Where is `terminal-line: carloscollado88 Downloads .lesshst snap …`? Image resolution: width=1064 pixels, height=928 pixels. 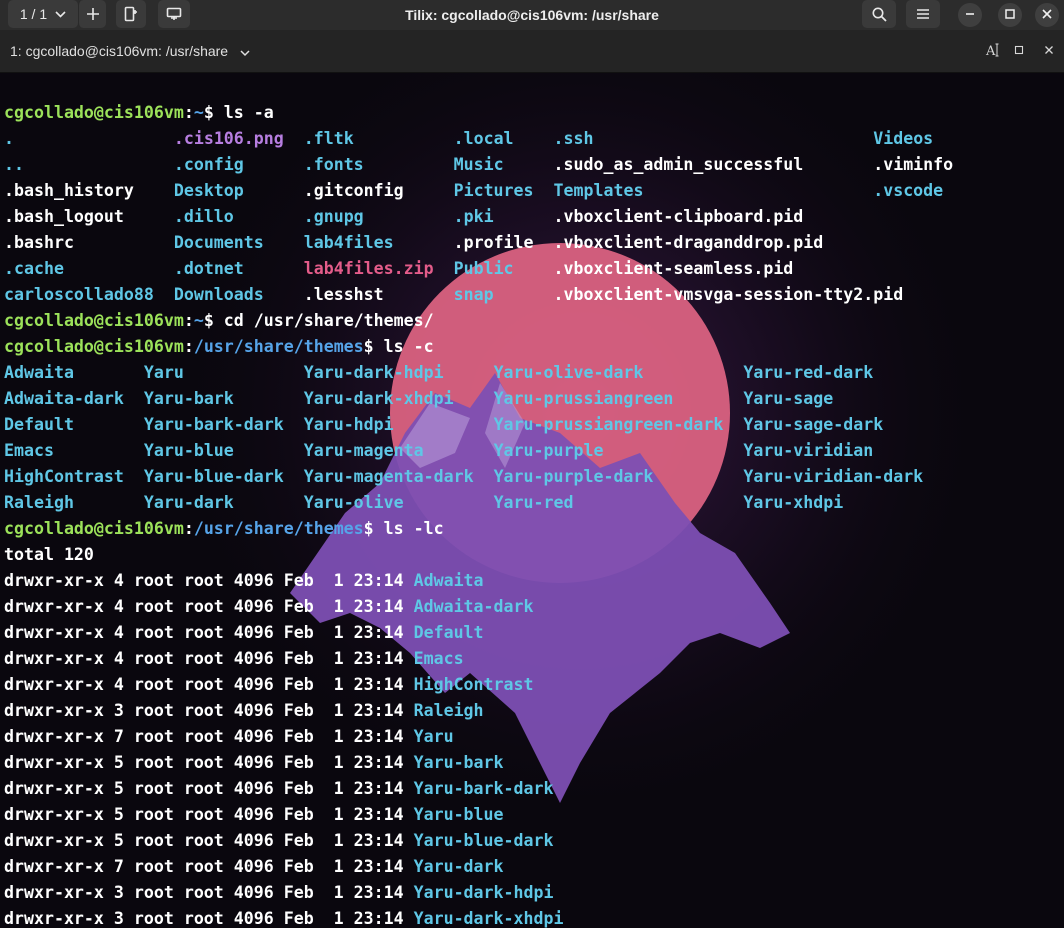 terminal-line: carloscollado88 Downloads .lesshst snap … is located at coordinates (478, 295).